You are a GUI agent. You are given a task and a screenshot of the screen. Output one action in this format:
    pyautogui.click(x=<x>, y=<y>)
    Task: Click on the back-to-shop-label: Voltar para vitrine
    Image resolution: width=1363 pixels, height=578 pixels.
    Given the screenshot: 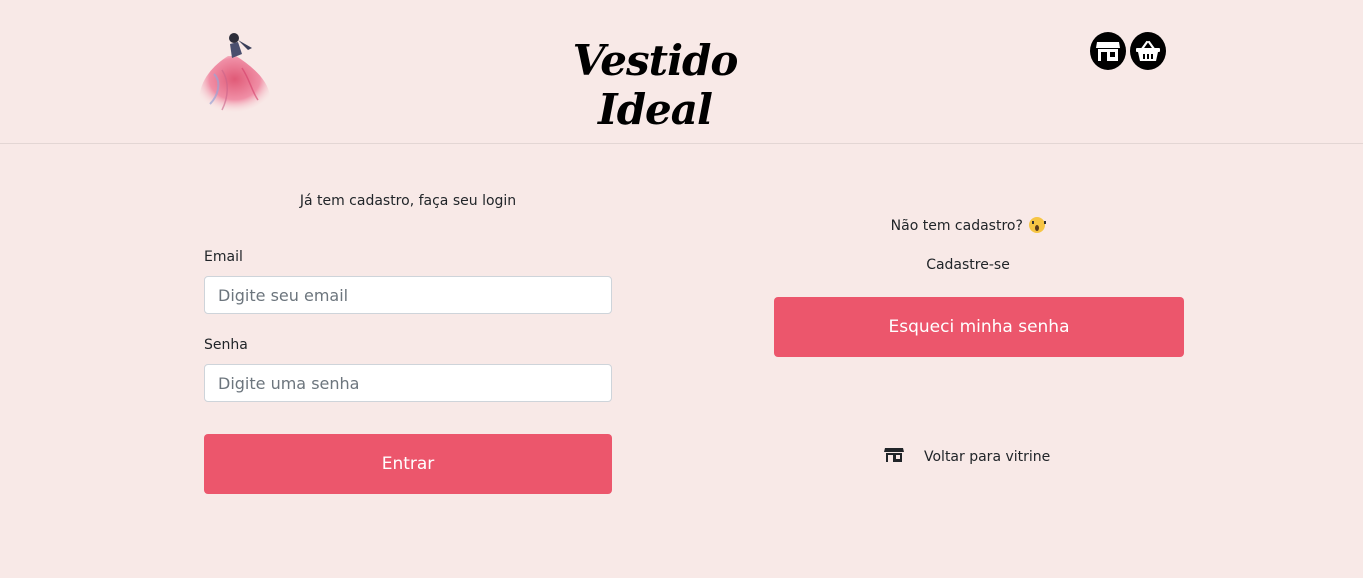 What is the action you would take?
    pyautogui.click(x=987, y=457)
    